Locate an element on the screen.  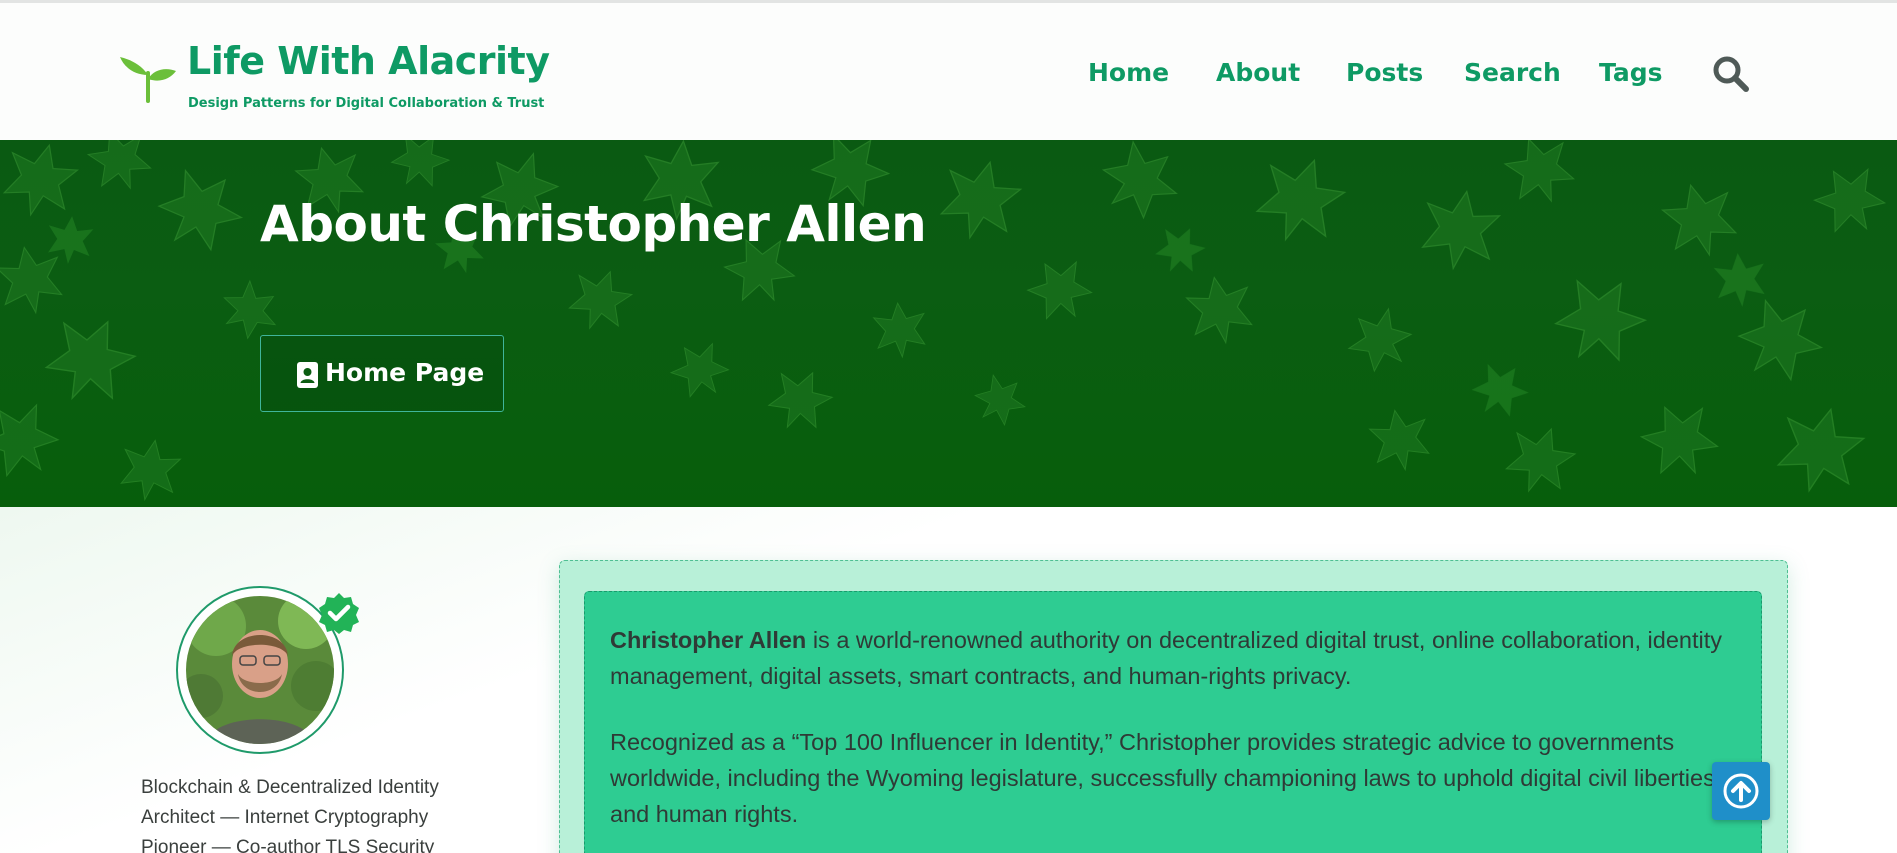
verified-check-icon is located at coordinates (339, 613).